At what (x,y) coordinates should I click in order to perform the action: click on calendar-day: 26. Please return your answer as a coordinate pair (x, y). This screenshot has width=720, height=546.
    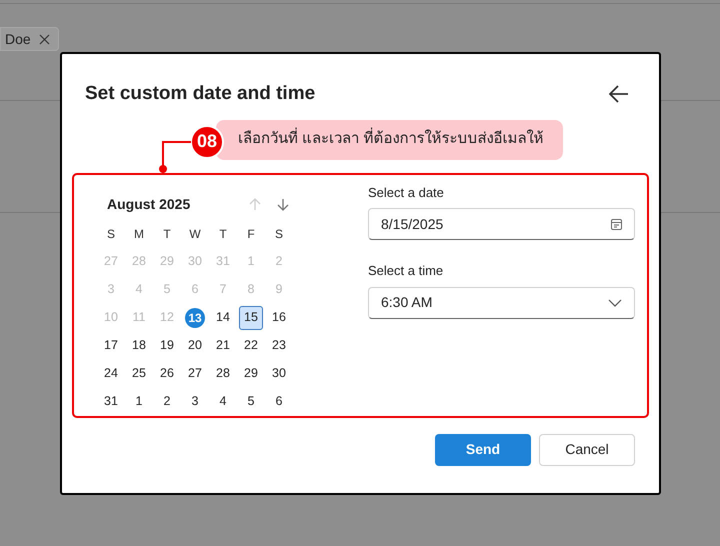
    Looking at the image, I should click on (167, 374).